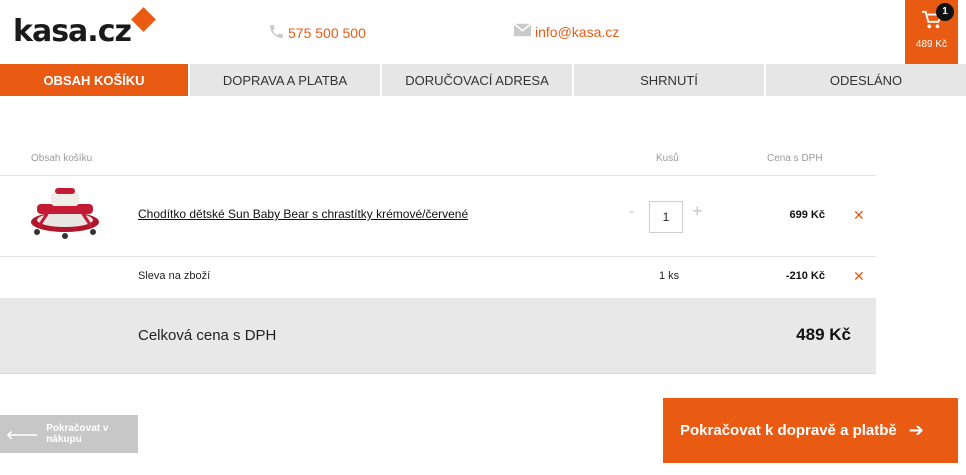 This screenshot has height=475, width=966. I want to click on email-contact: info@kasa.cz, so click(566, 31).